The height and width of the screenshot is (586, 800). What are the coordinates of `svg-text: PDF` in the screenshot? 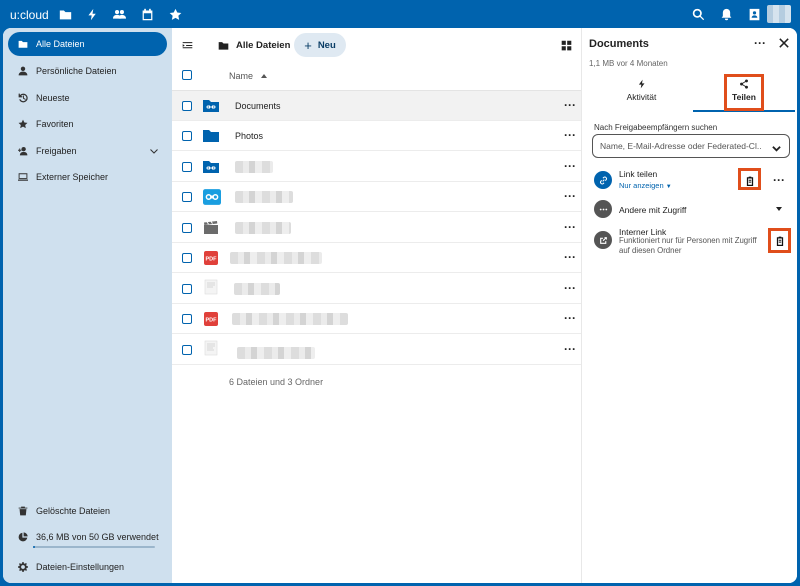 It's located at (212, 321).